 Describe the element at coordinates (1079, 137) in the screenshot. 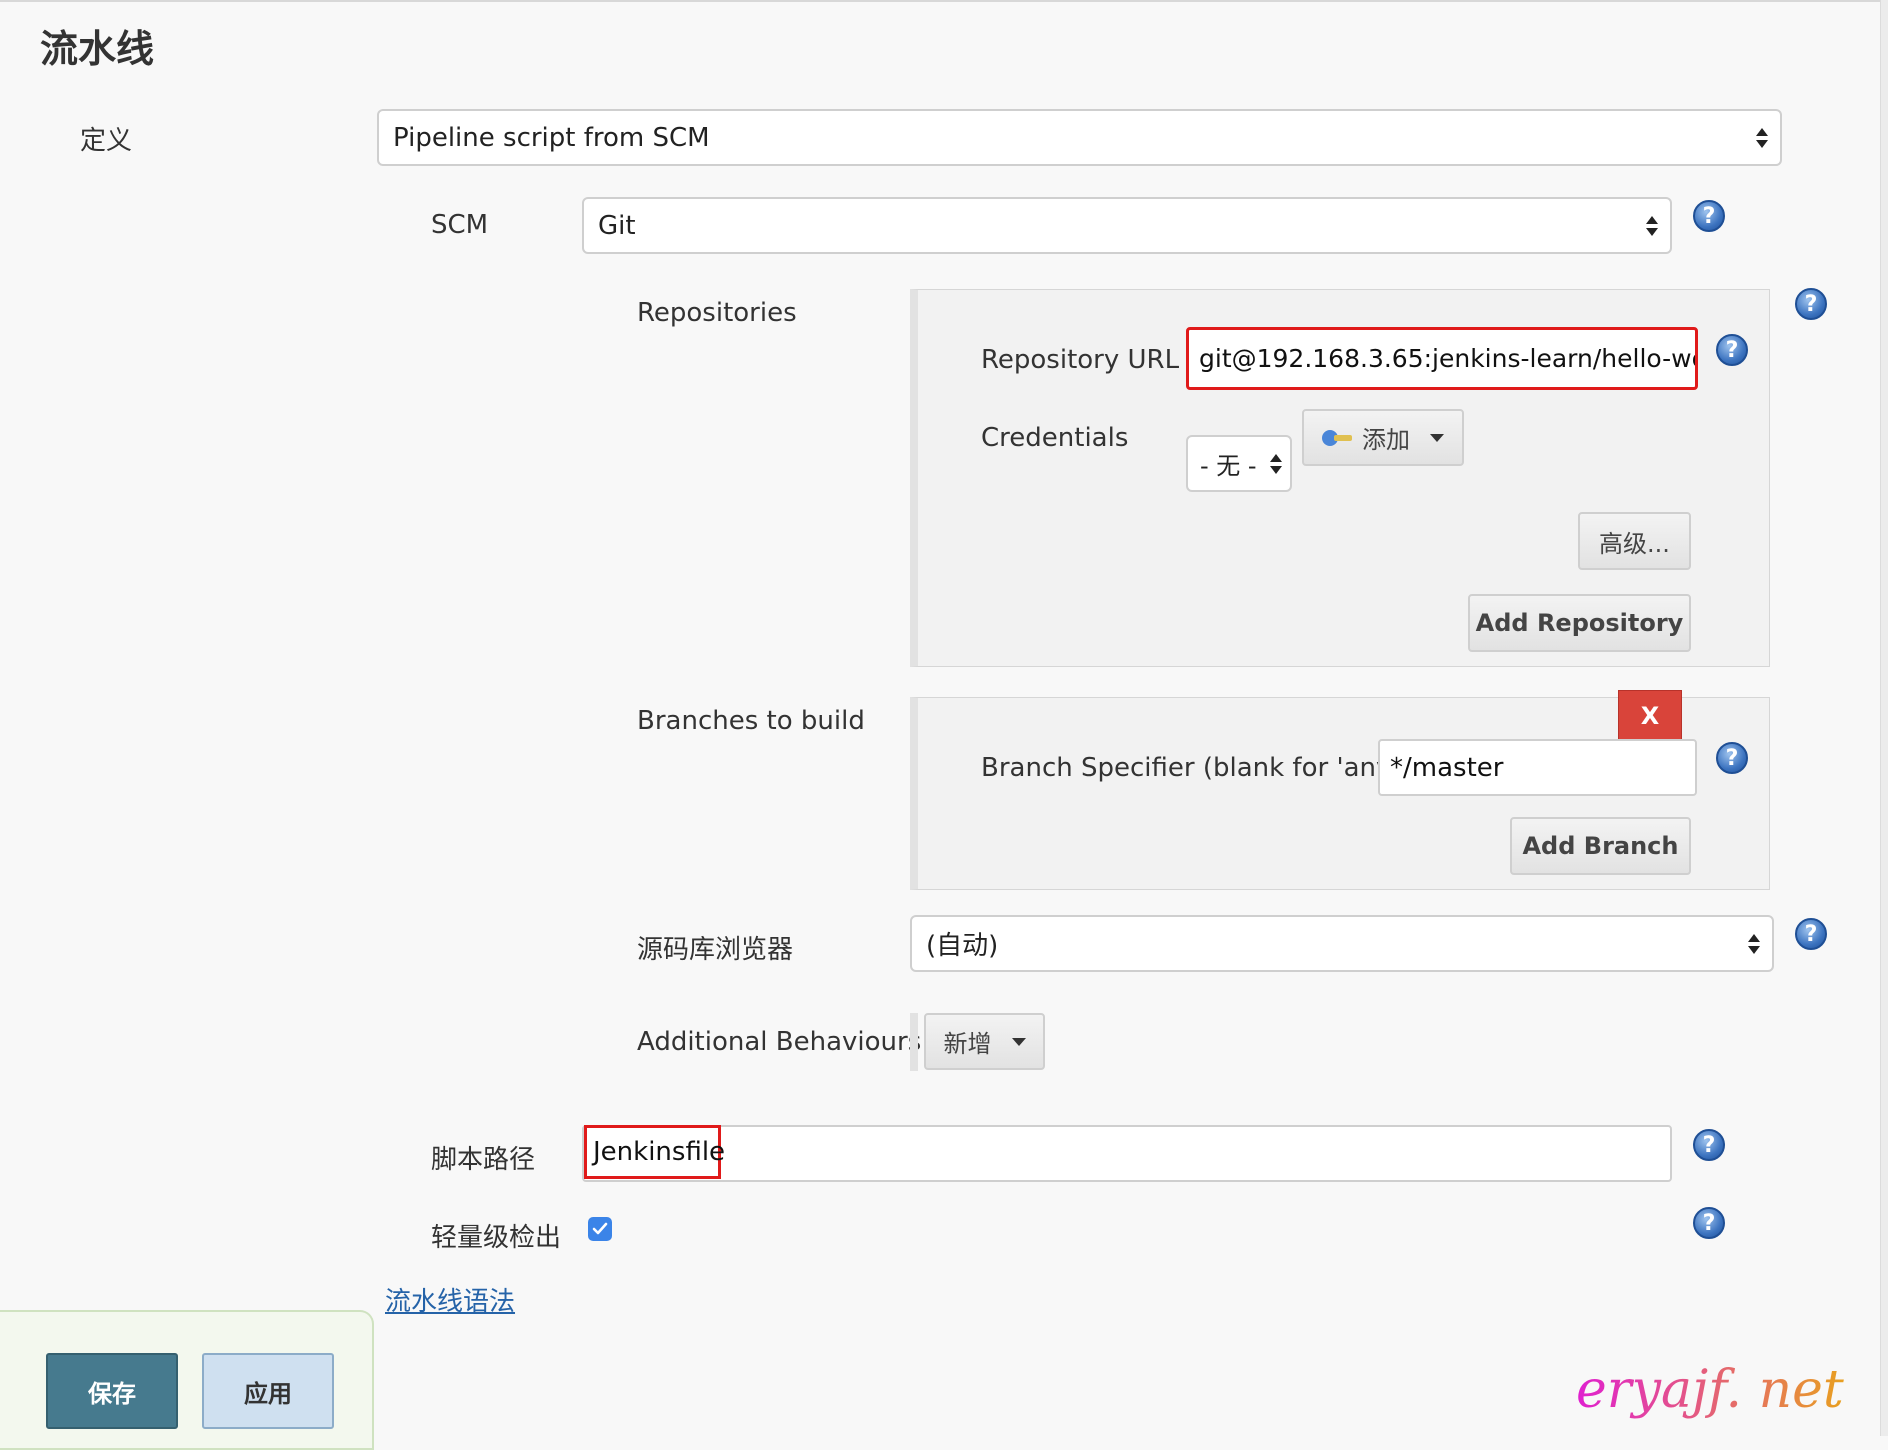

I see `definition-select: Pipeline script from SCM` at that location.